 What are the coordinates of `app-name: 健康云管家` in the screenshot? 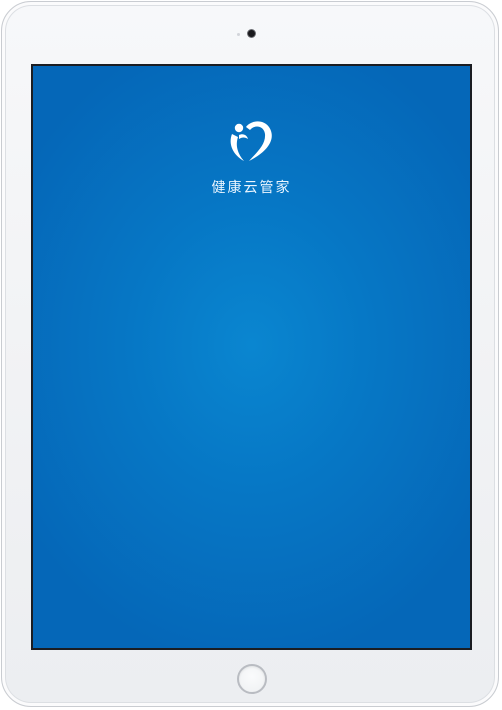 It's located at (251, 188).